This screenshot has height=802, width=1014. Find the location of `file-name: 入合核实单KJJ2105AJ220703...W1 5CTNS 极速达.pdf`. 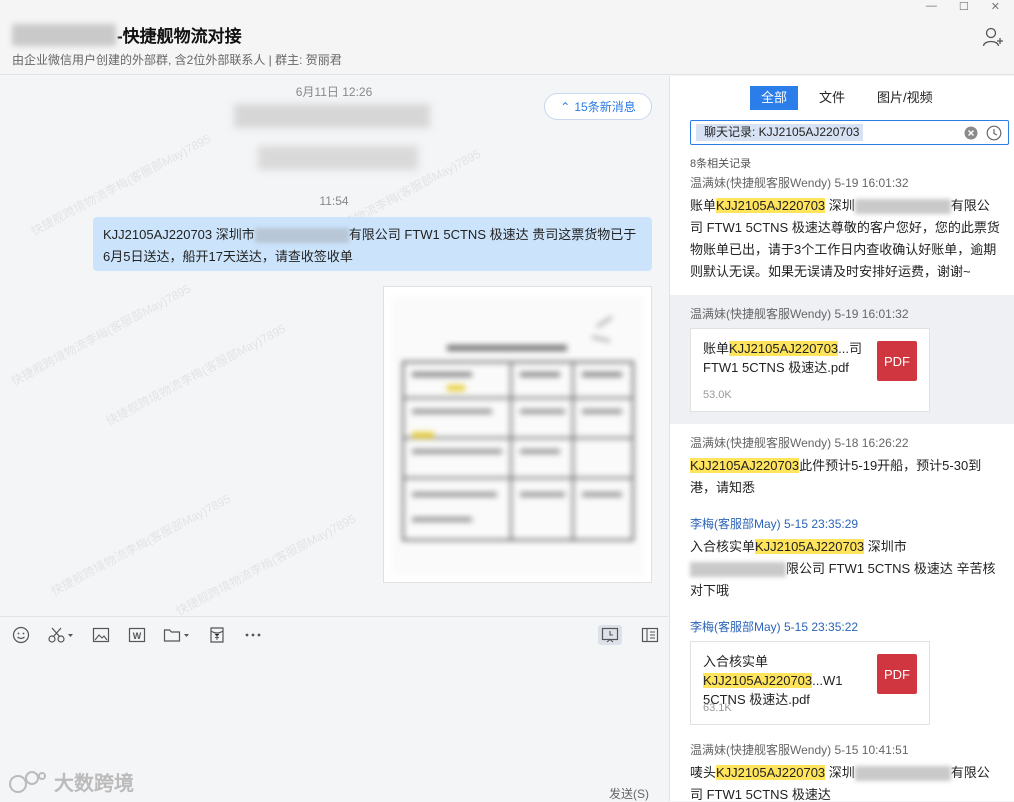

file-name: 入合核实单KJJ2105AJ220703...W1 5CTNS 极速达.pdf is located at coordinates (783, 680).